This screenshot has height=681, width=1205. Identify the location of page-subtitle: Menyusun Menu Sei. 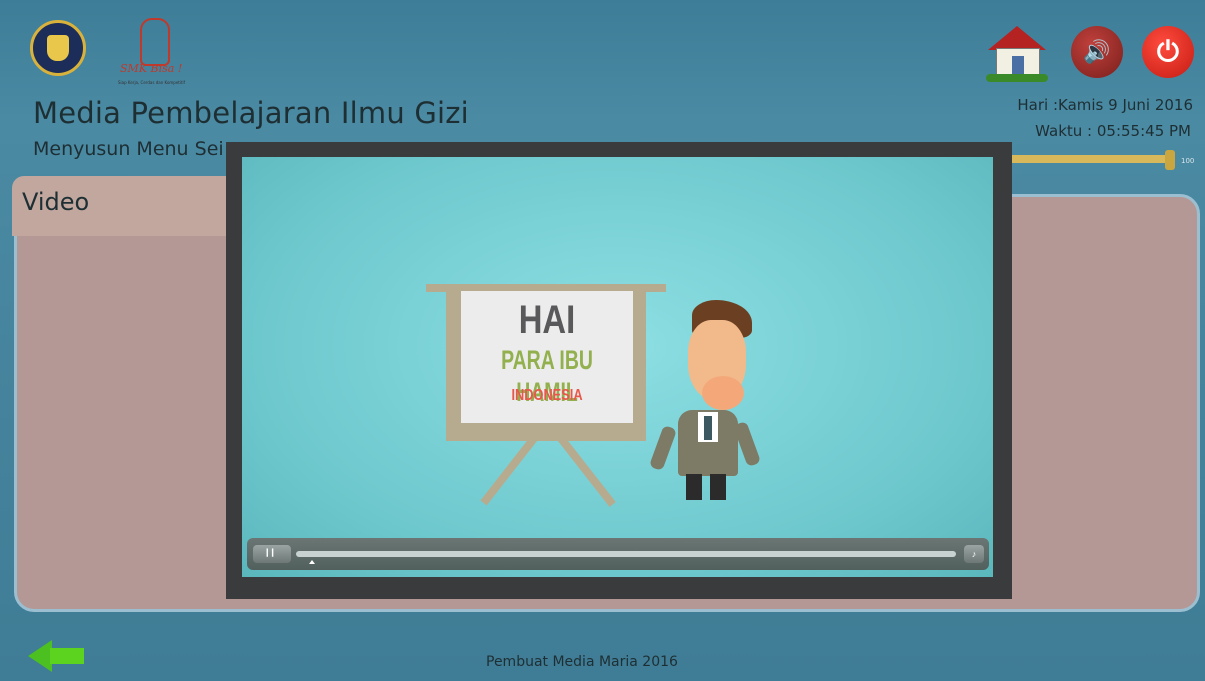
(128, 149).